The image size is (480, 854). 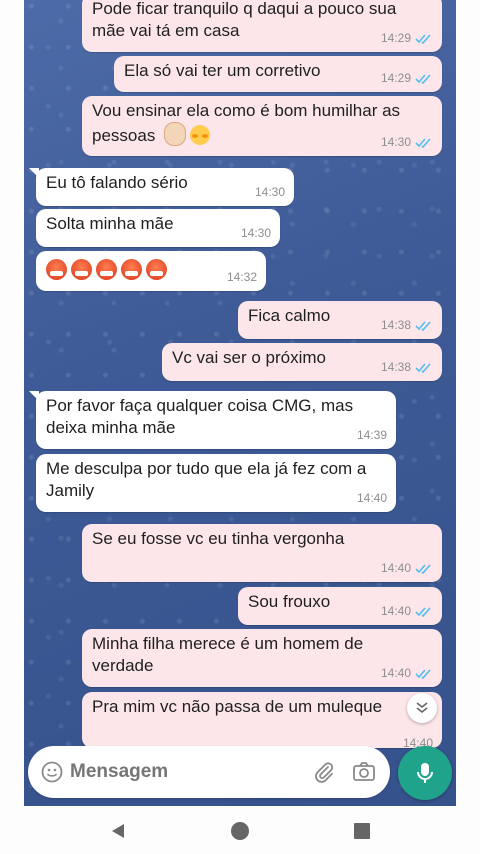 I want to click on camera-button, so click(x=364, y=772).